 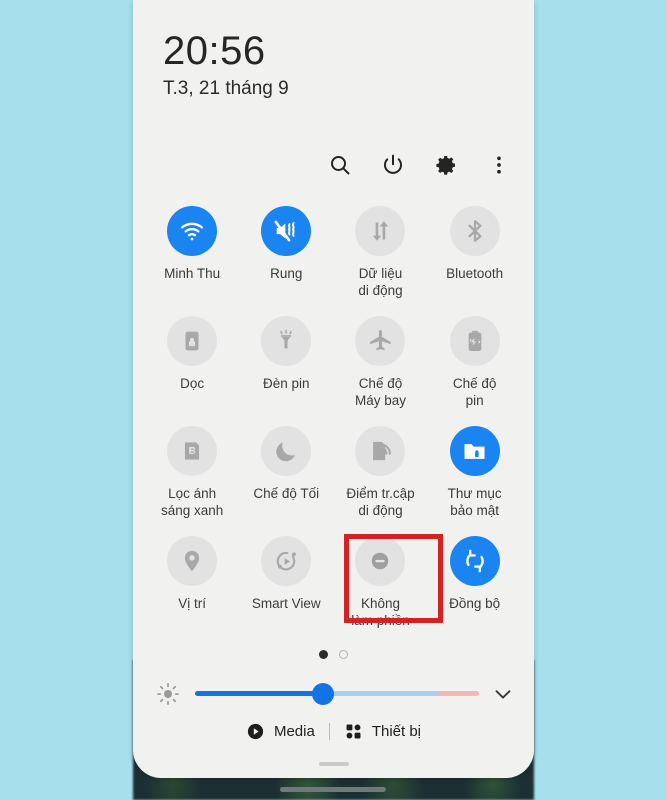 I want to click on brightness-slider, so click(x=337, y=694).